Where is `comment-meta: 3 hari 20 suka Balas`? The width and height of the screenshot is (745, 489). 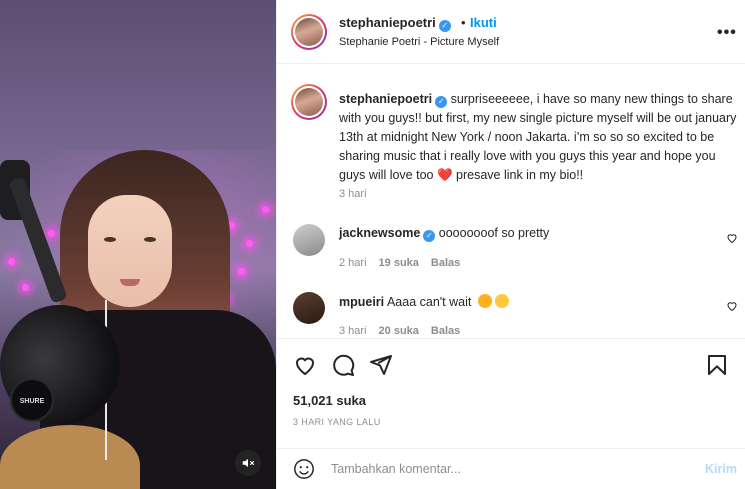
comment-meta: 3 hari 20 suka Balas is located at coordinates (399, 331).